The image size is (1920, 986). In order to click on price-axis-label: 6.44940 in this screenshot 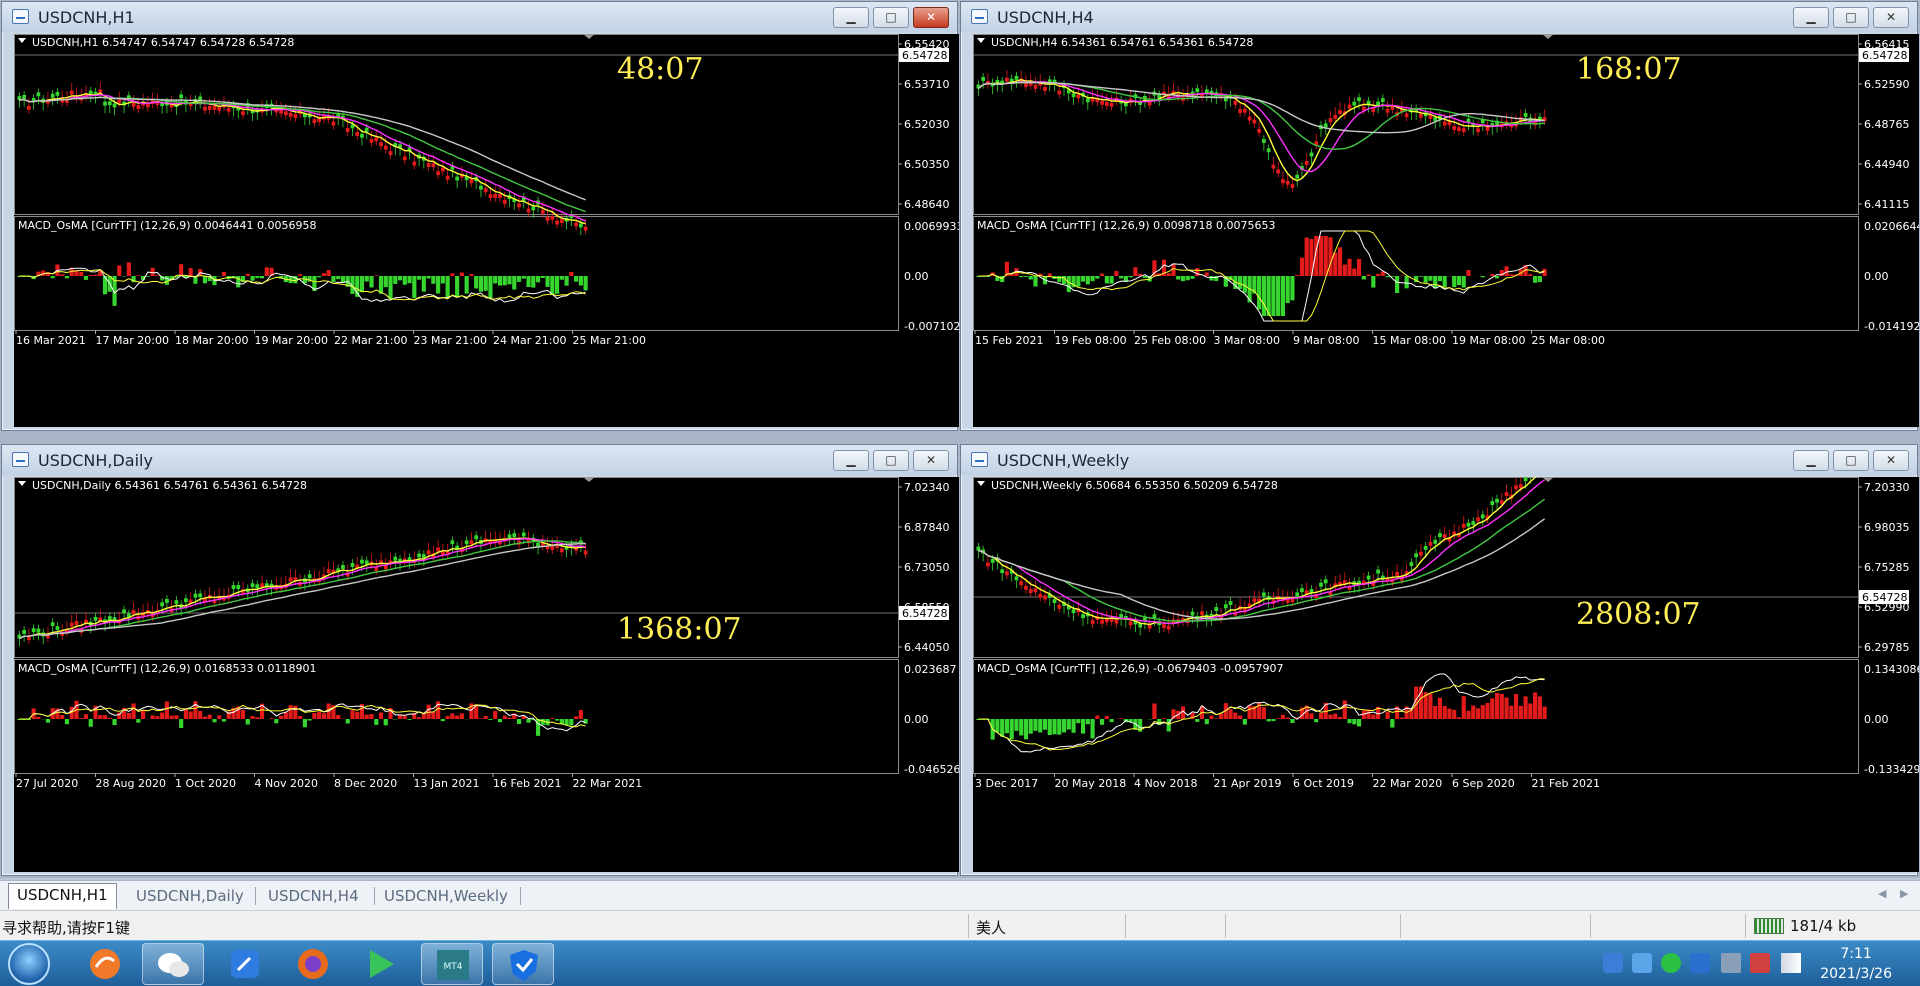, I will do `click(1887, 164)`.